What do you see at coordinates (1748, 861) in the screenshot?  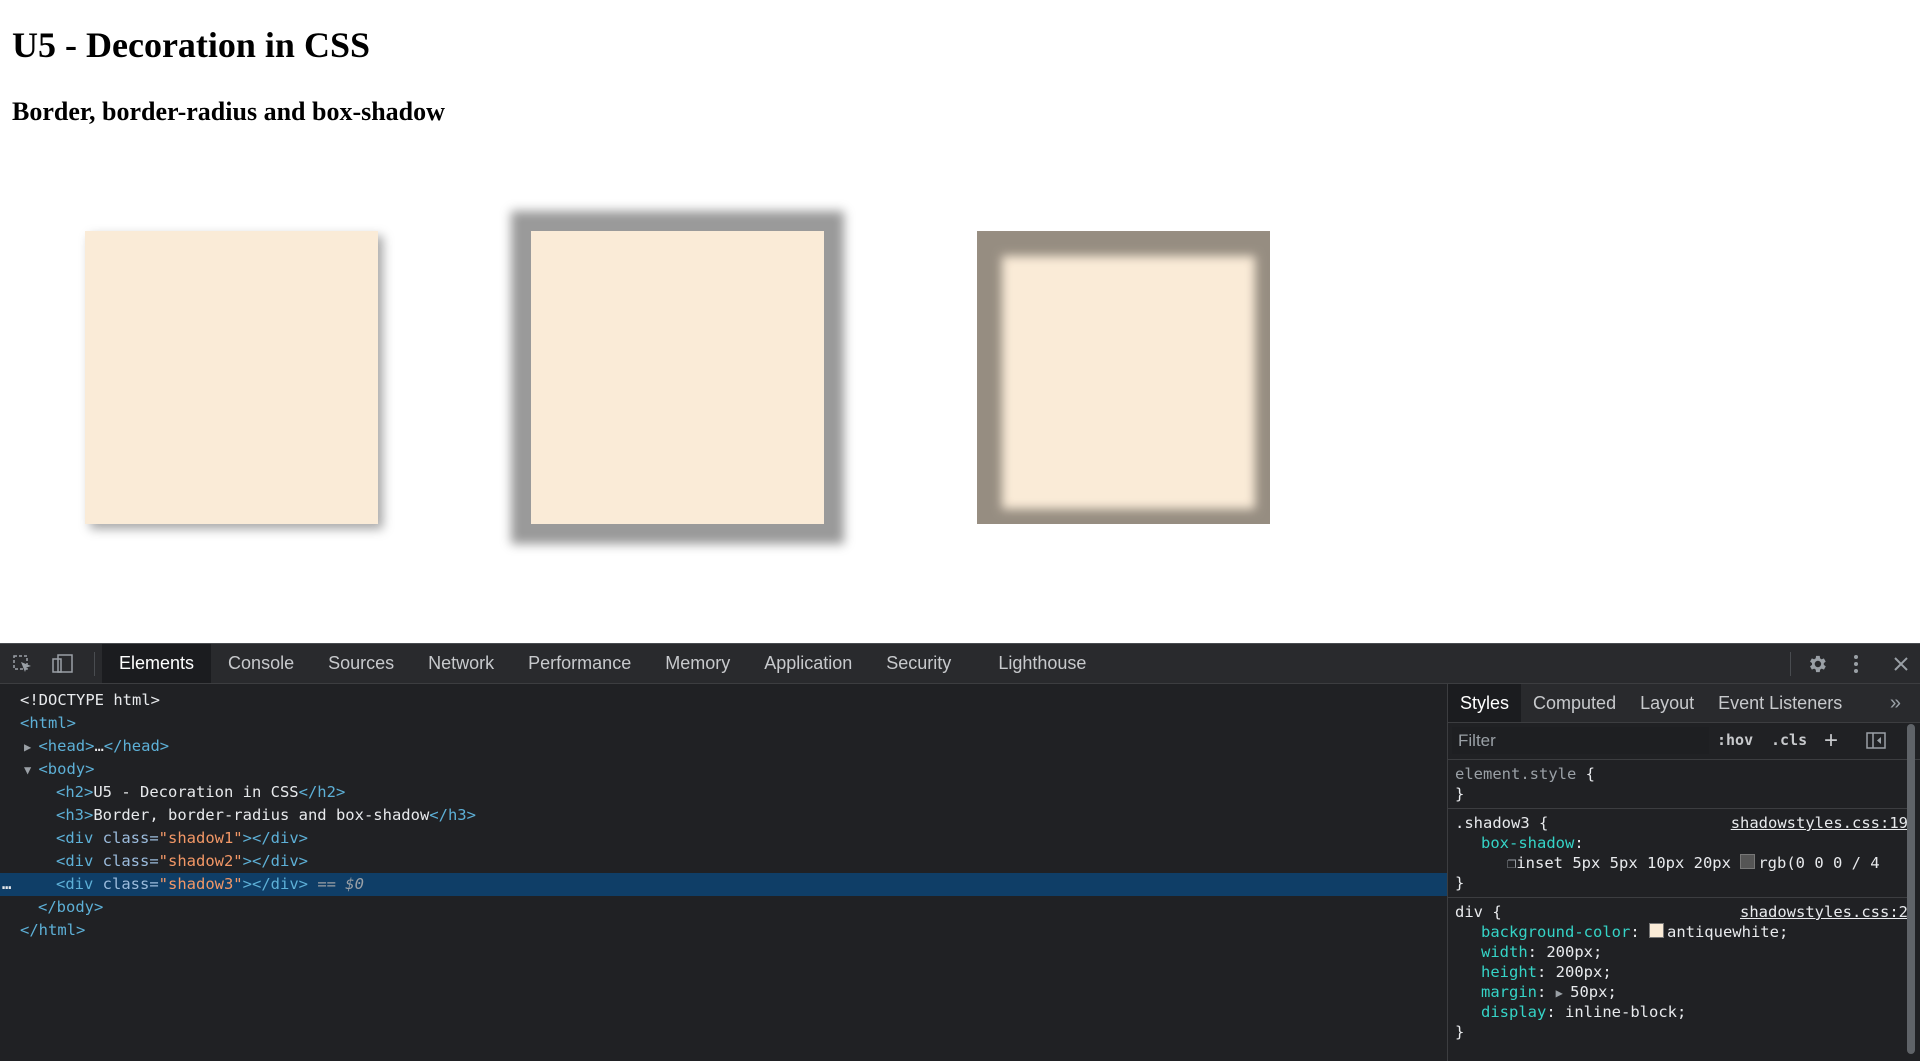 I see `color-swatch-shadow` at bounding box center [1748, 861].